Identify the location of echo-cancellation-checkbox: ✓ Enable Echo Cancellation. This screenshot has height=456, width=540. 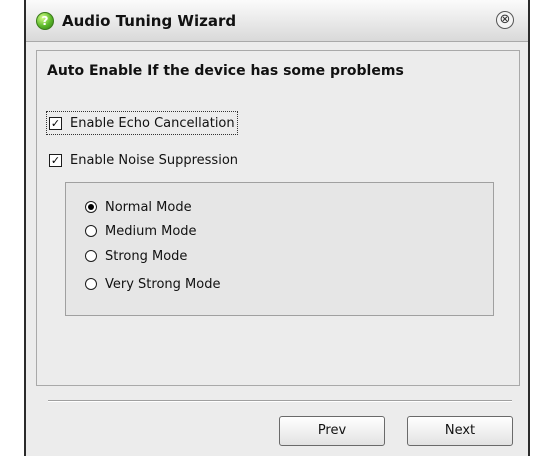
(142, 123).